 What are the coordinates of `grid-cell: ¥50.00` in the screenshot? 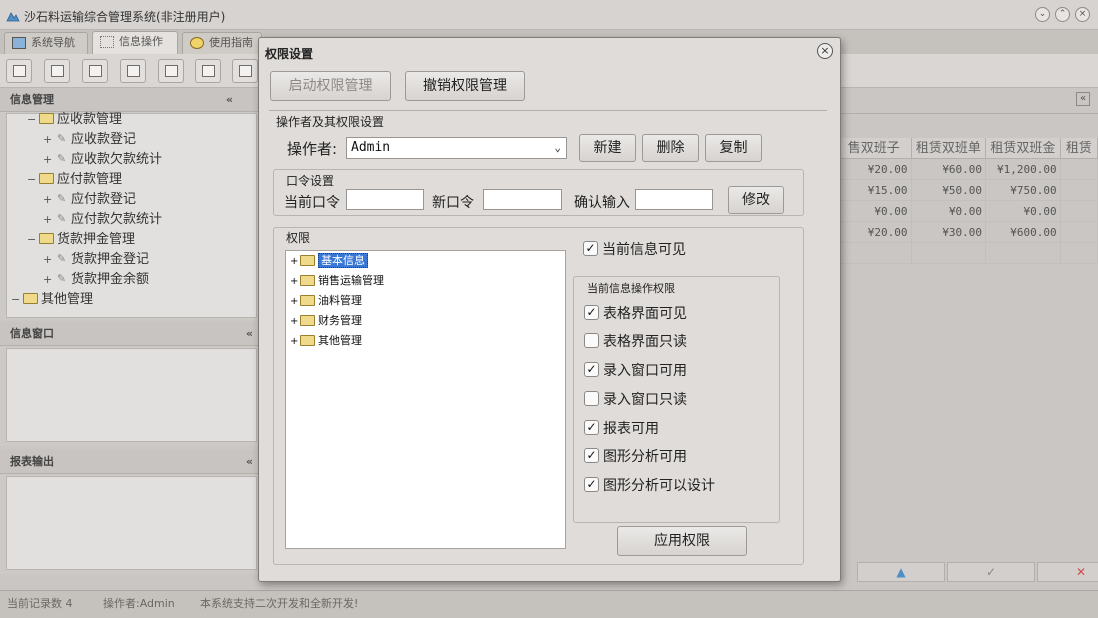 It's located at (949, 190).